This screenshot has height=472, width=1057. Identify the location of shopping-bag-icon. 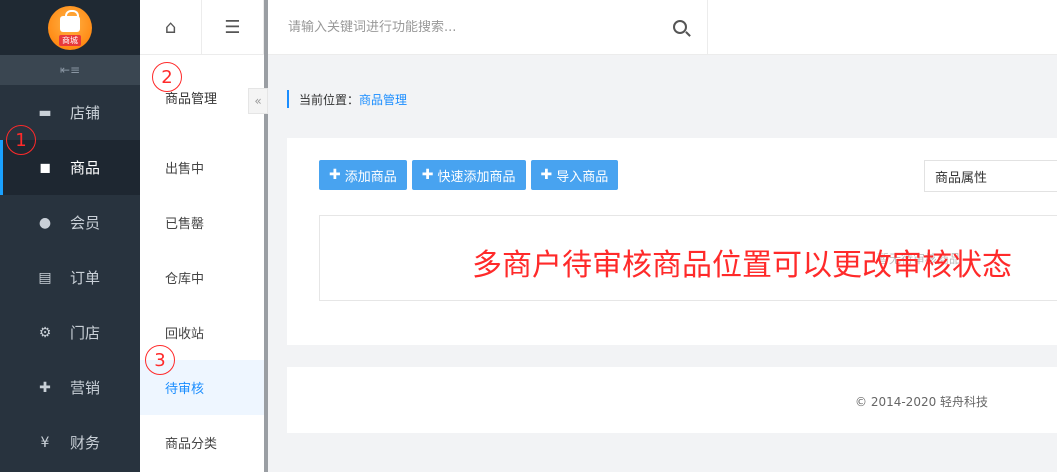
(70, 20).